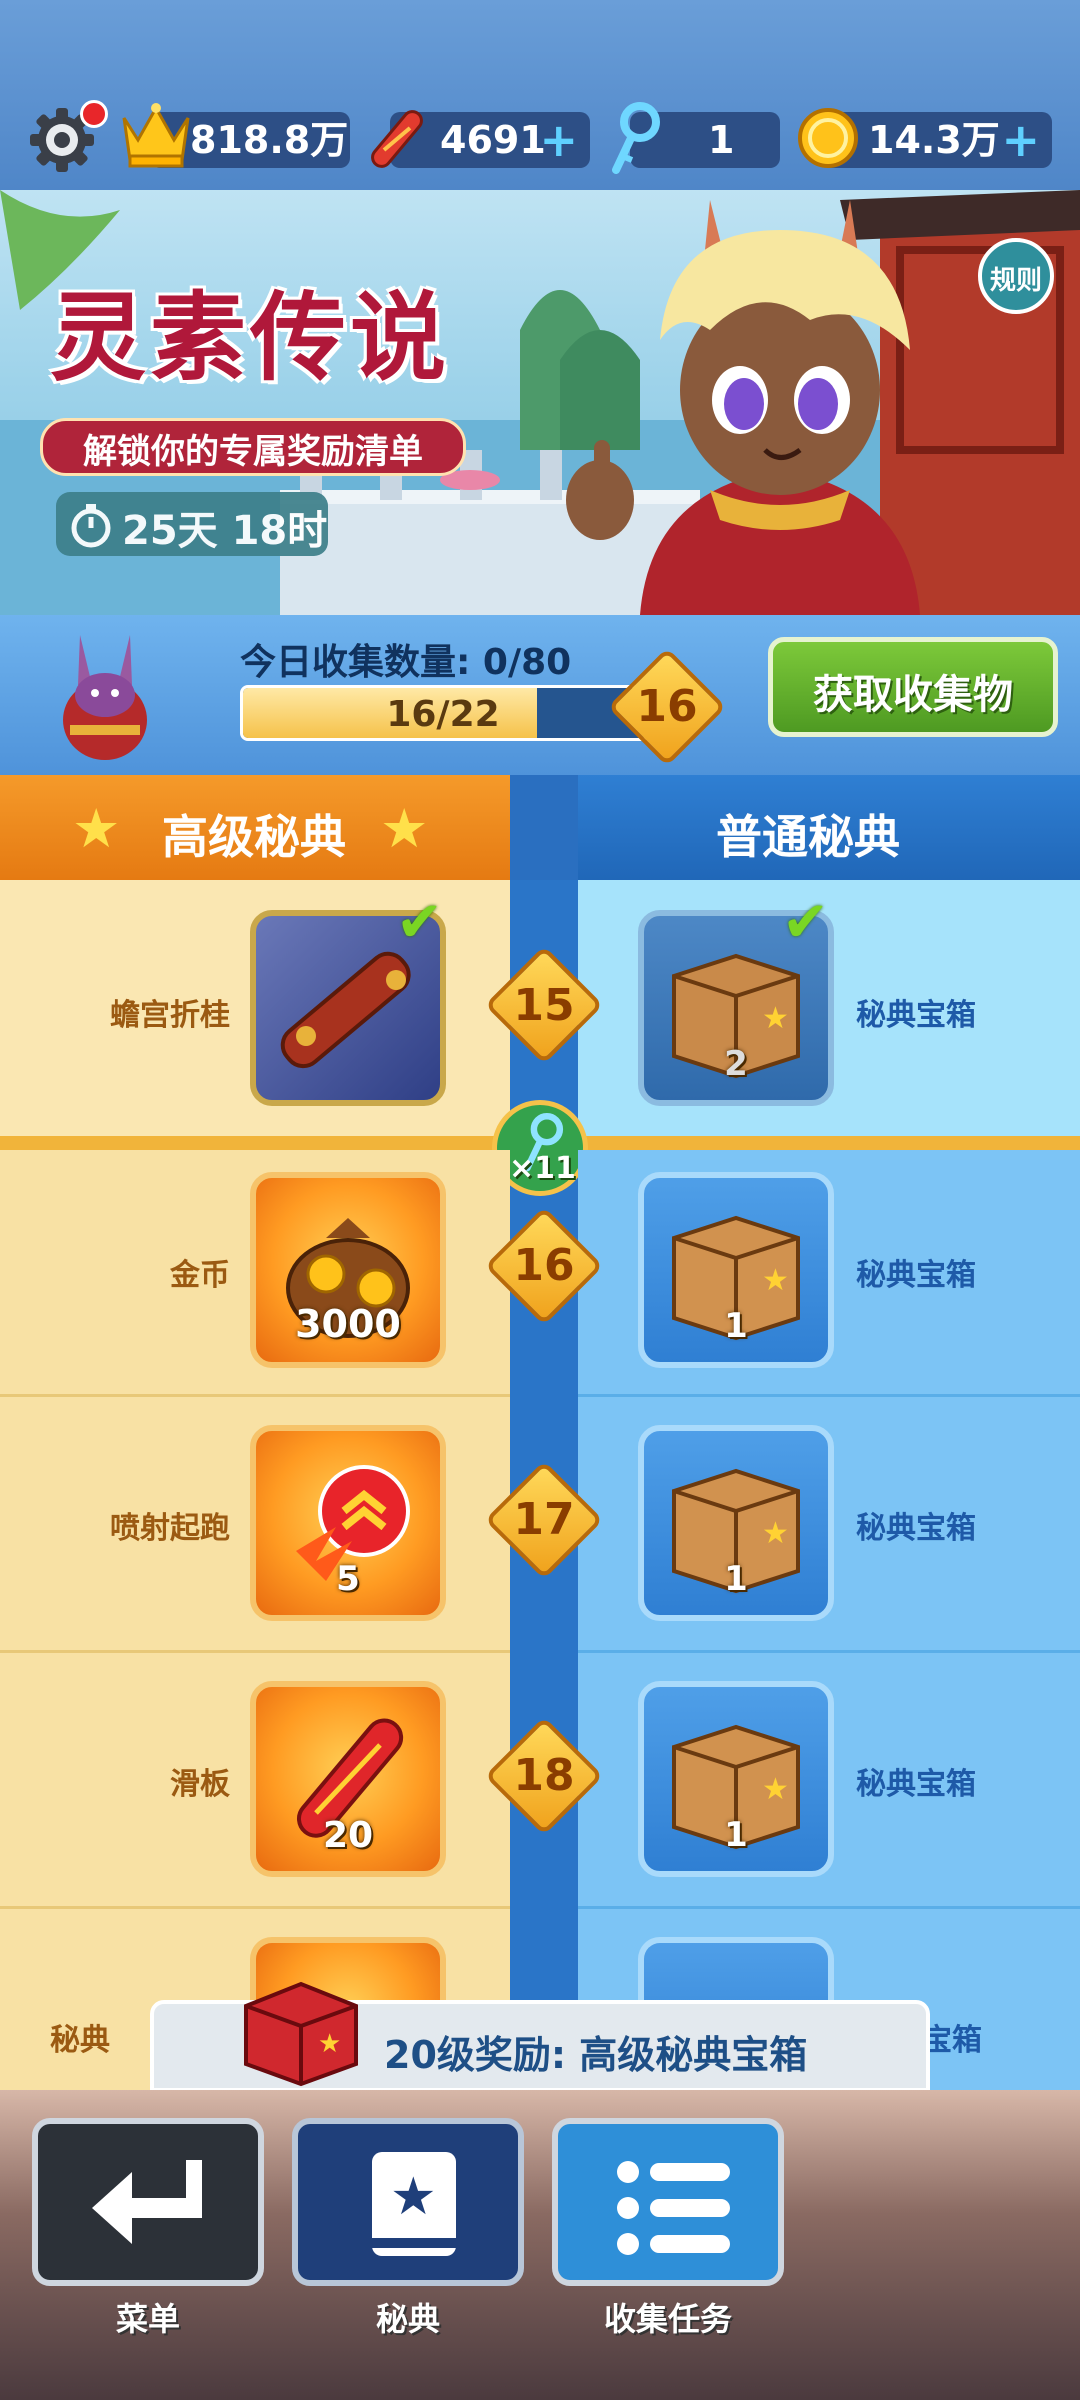 The height and width of the screenshot is (2400, 1080). What do you see at coordinates (407, 2319) in the screenshot?
I see `book-label: 秘典` at bounding box center [407, 2319].